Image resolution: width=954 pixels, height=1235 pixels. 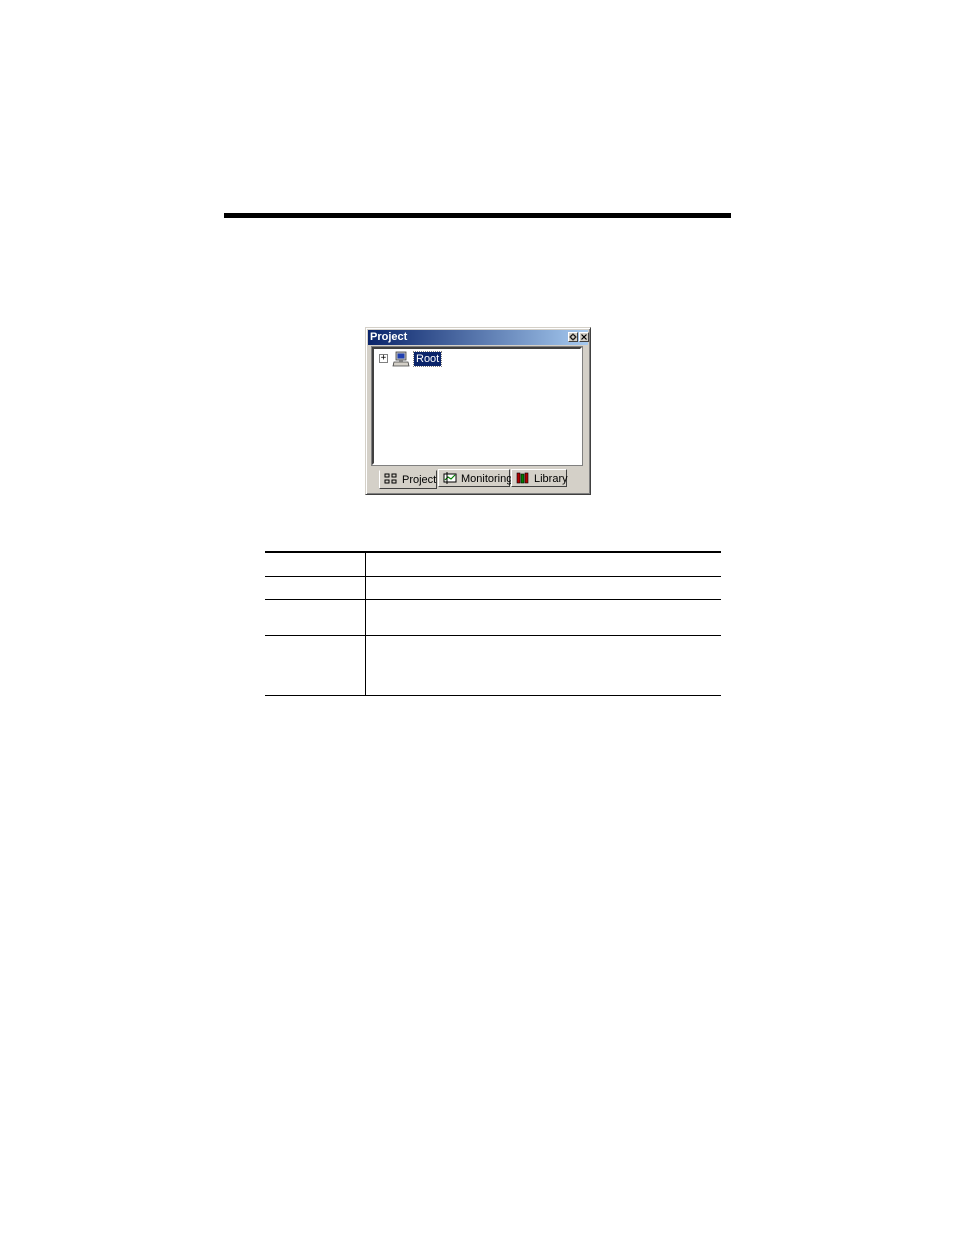 I want to click on pin-button, so click(x=573, y=337).